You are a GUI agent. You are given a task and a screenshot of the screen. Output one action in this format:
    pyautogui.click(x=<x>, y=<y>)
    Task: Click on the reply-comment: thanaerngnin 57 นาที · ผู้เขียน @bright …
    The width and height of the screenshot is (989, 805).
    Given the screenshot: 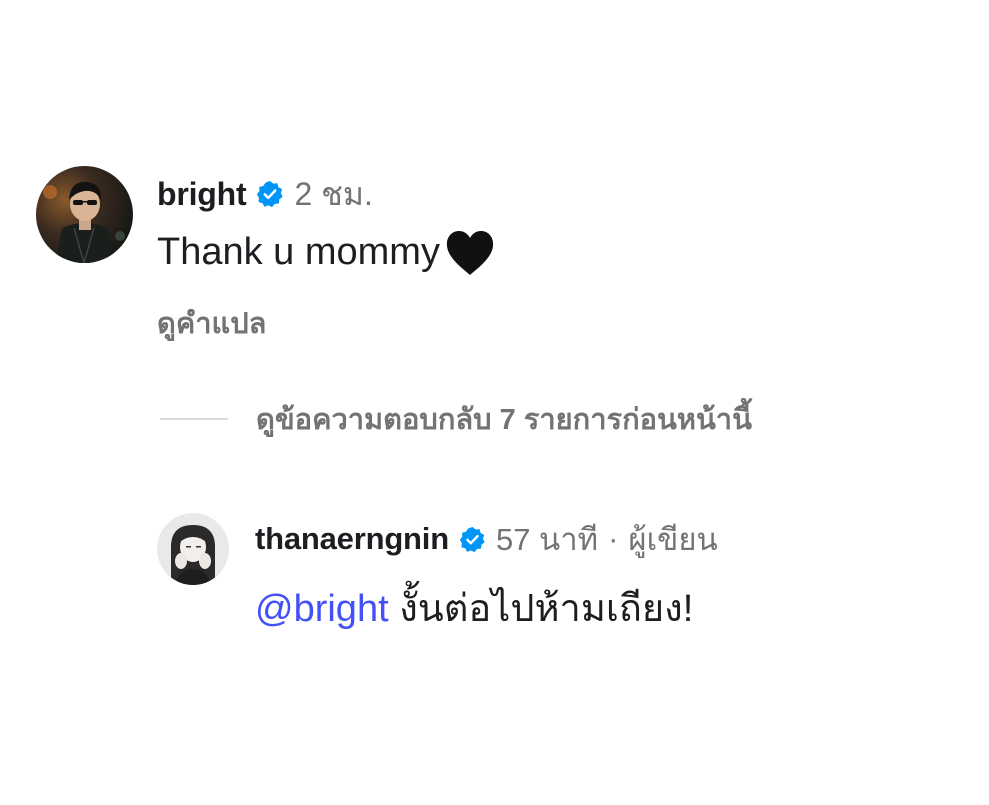 What is the action you would take?
    pyautogui.click(x=437, y=575)
    